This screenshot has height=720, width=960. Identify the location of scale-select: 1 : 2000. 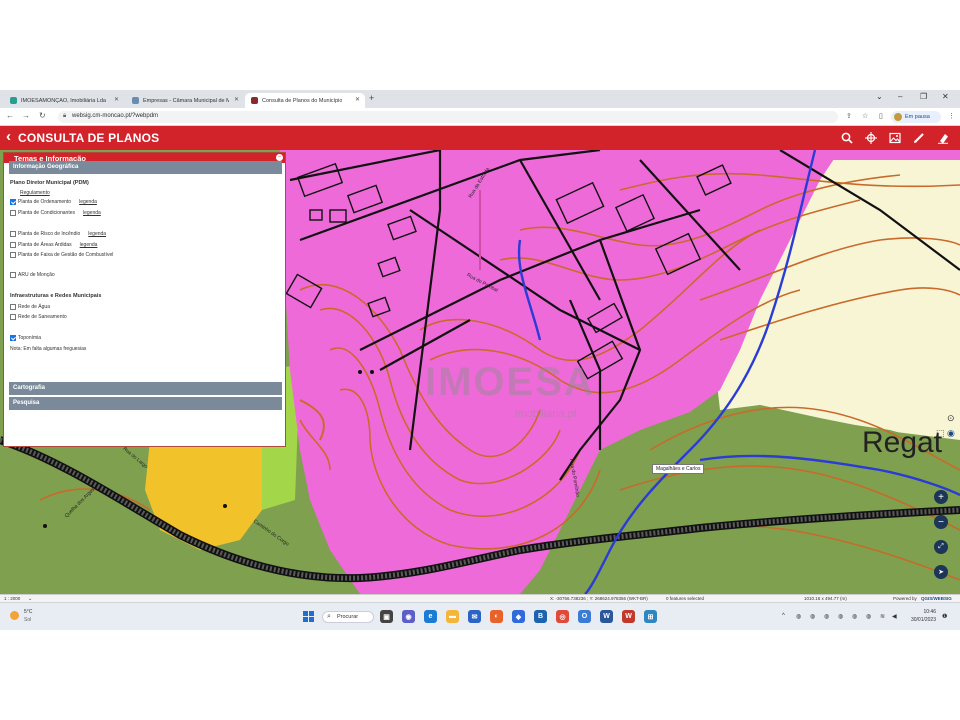
(12, 598).